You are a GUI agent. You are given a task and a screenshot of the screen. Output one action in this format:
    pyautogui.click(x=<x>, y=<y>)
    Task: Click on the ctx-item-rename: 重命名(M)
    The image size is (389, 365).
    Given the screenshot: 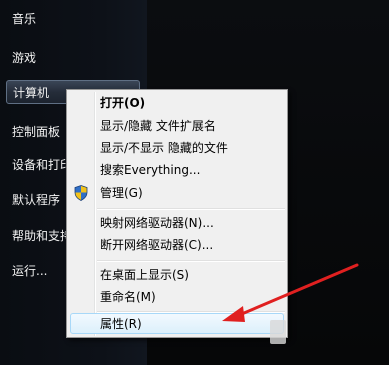 What is the action you would take?
    pyautogui.click(x=128, y=297)
    